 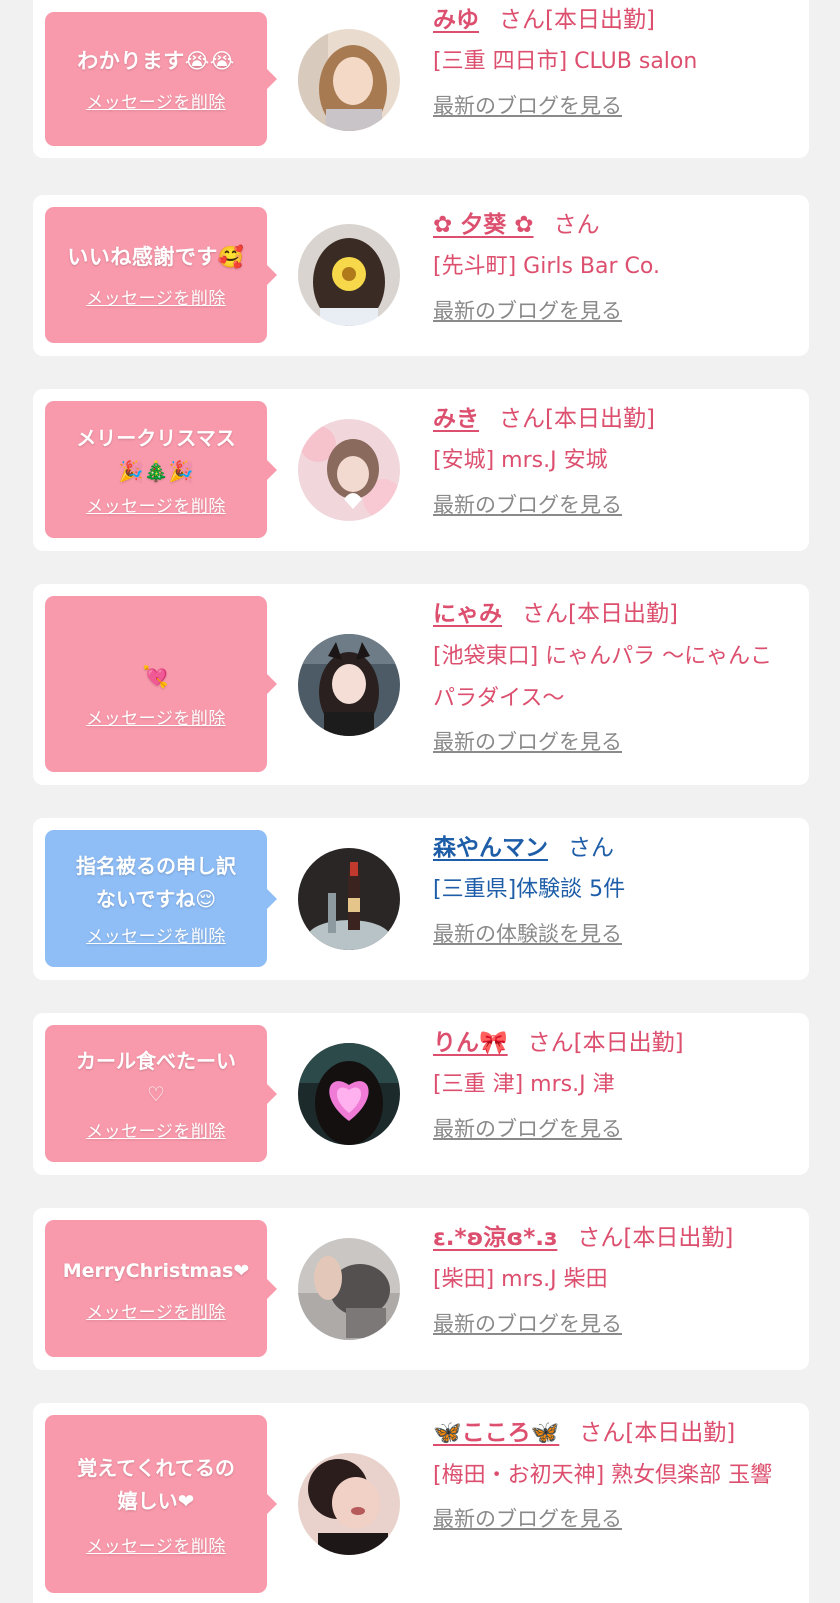 I want to click on shop-label: [柴田] mrs.J 柴田, so click(x=520, y=1279).